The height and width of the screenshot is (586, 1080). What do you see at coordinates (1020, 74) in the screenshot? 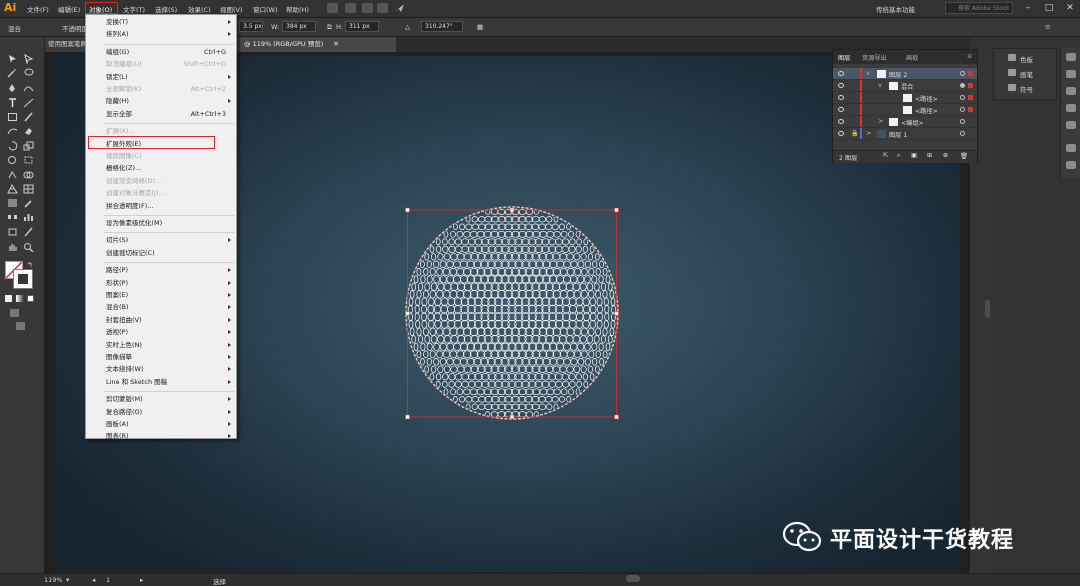
I see `brushes-panel-button: 画笔` at bounding box center [1020, 74].